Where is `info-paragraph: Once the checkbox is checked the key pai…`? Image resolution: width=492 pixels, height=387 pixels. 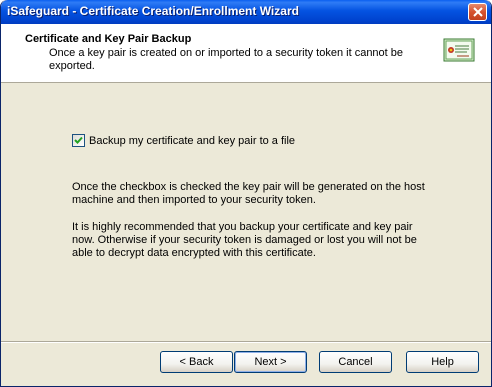 info-paragraph: Once the checkbox is checked the key pai… is located at coordinates (248, 193).